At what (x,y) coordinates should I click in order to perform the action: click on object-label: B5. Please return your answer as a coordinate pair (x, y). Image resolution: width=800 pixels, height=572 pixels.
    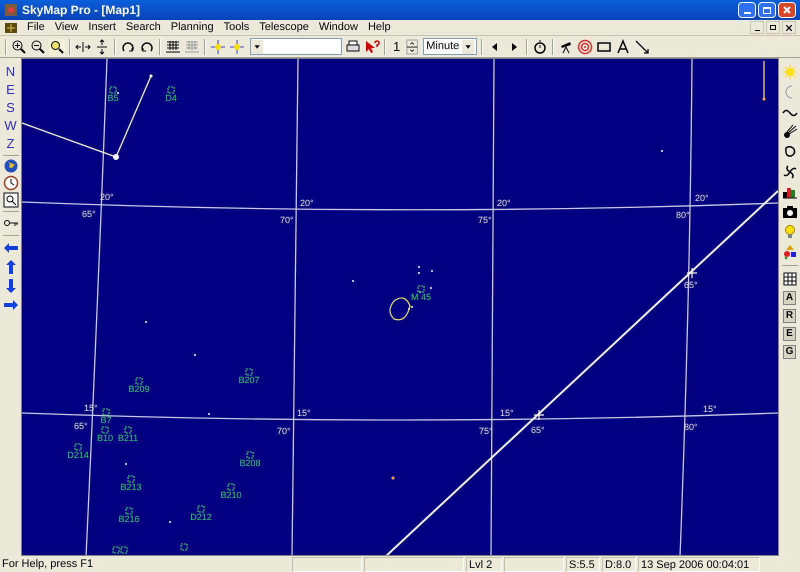
    Looking at the image, I should click on (113, 98).